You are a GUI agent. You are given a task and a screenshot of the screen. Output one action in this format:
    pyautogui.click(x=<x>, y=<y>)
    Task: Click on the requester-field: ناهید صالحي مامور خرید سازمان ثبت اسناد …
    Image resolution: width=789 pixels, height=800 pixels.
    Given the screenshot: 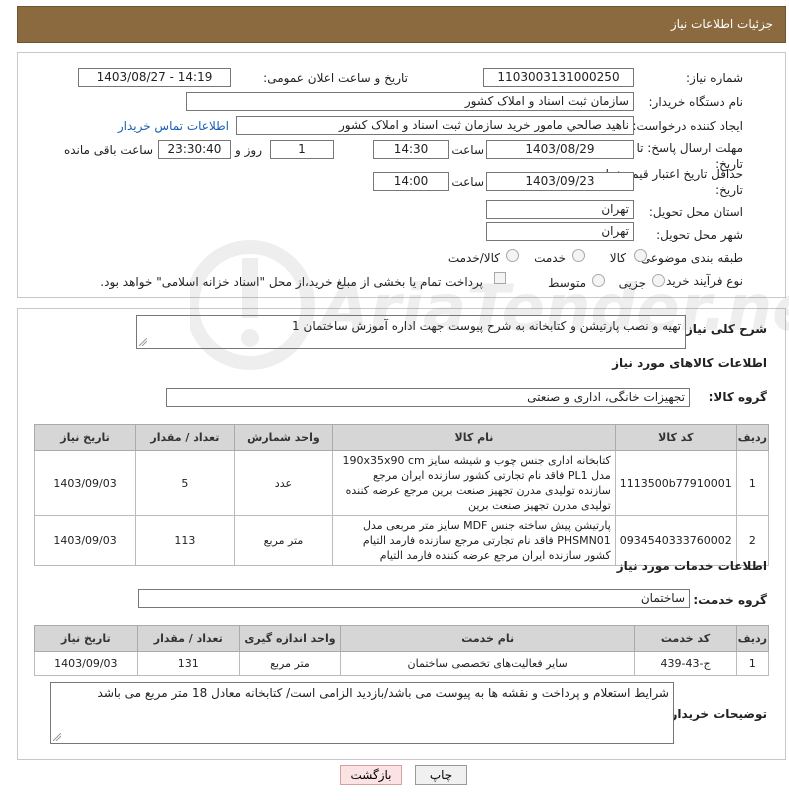 What is the action you would take?
    pyautogui.click(x=435, y=125)
    